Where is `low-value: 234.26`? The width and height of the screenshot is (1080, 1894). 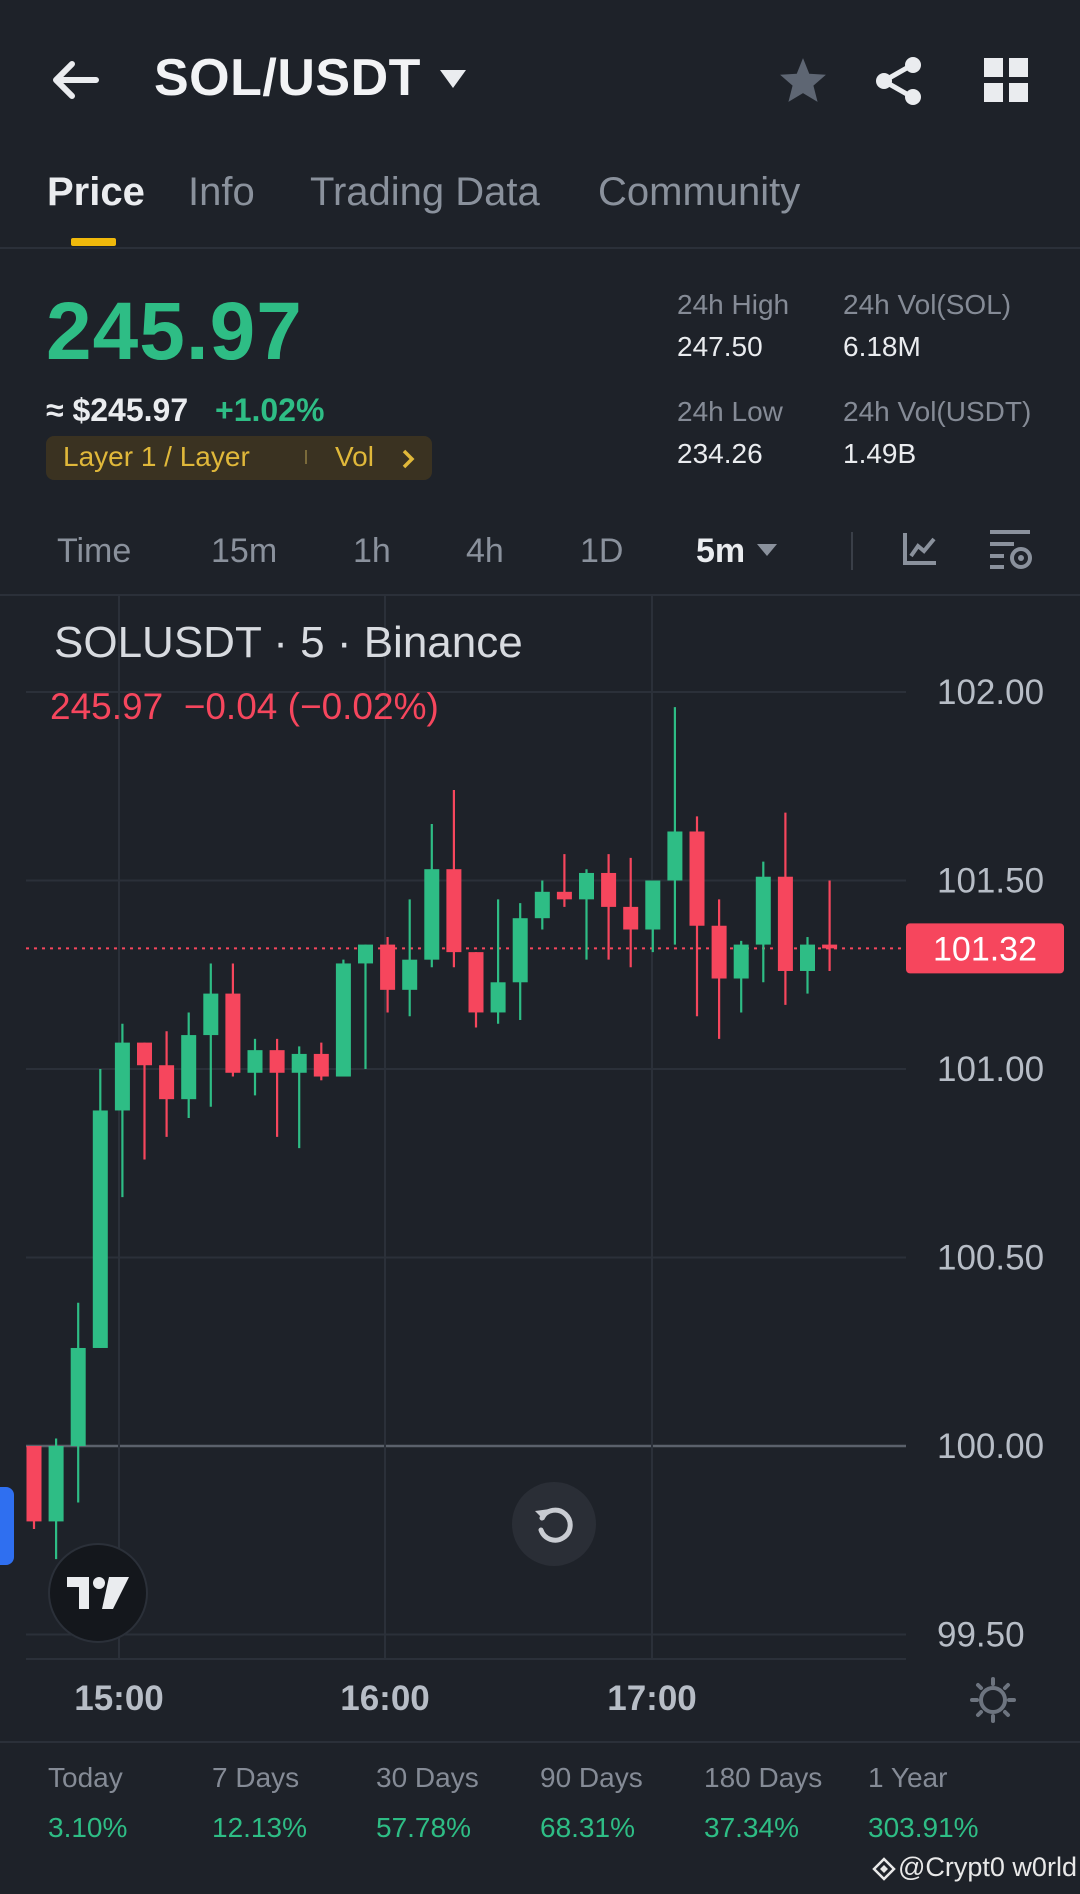
low-value: 234.26 is located at coordinates (720, 453).